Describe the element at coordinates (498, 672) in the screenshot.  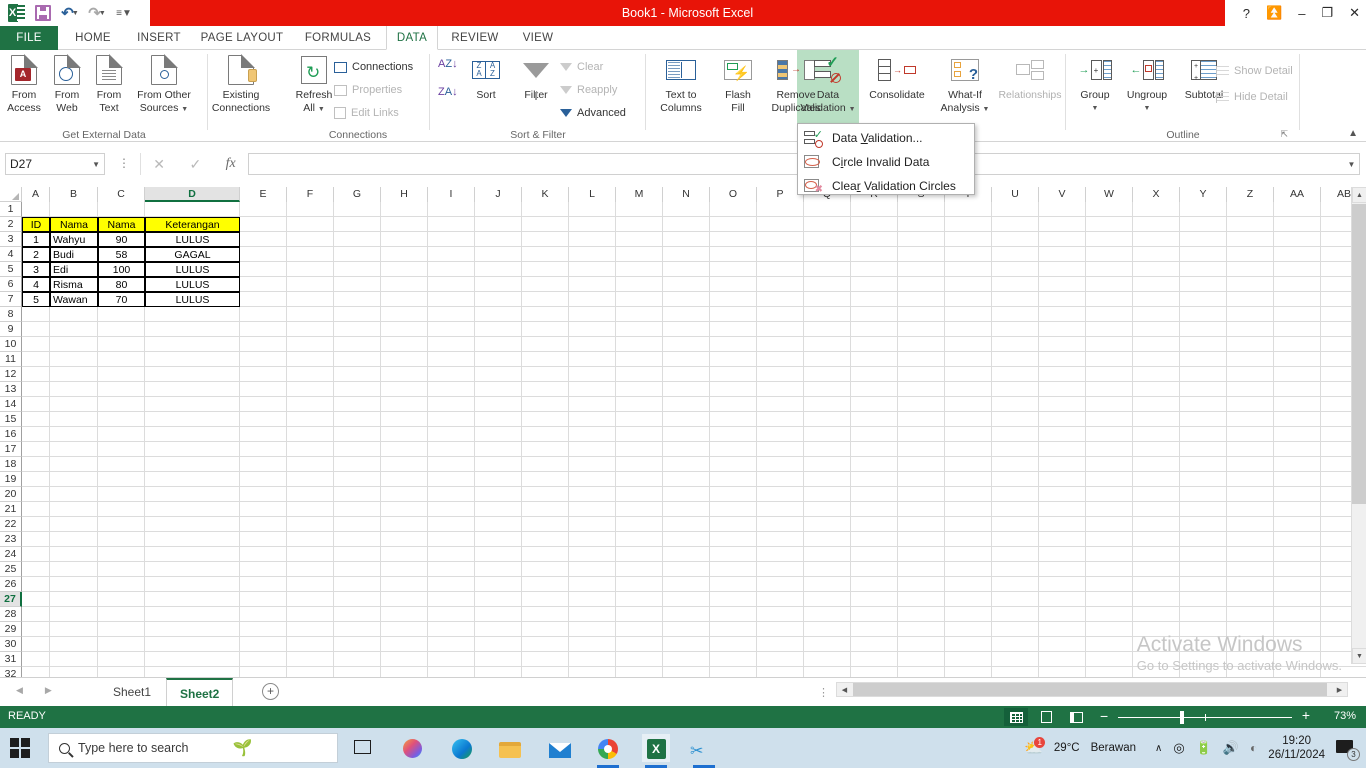
I see `cell-J32` at that location.